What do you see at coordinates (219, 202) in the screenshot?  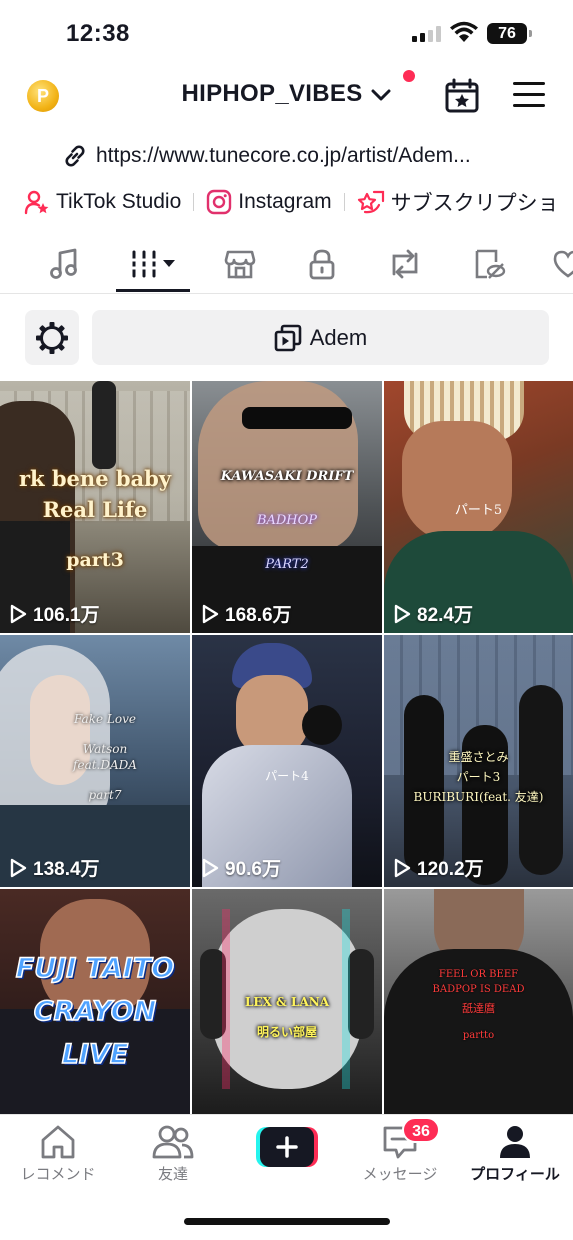 I see `instagram-icon` at bounding box center [219, 202].